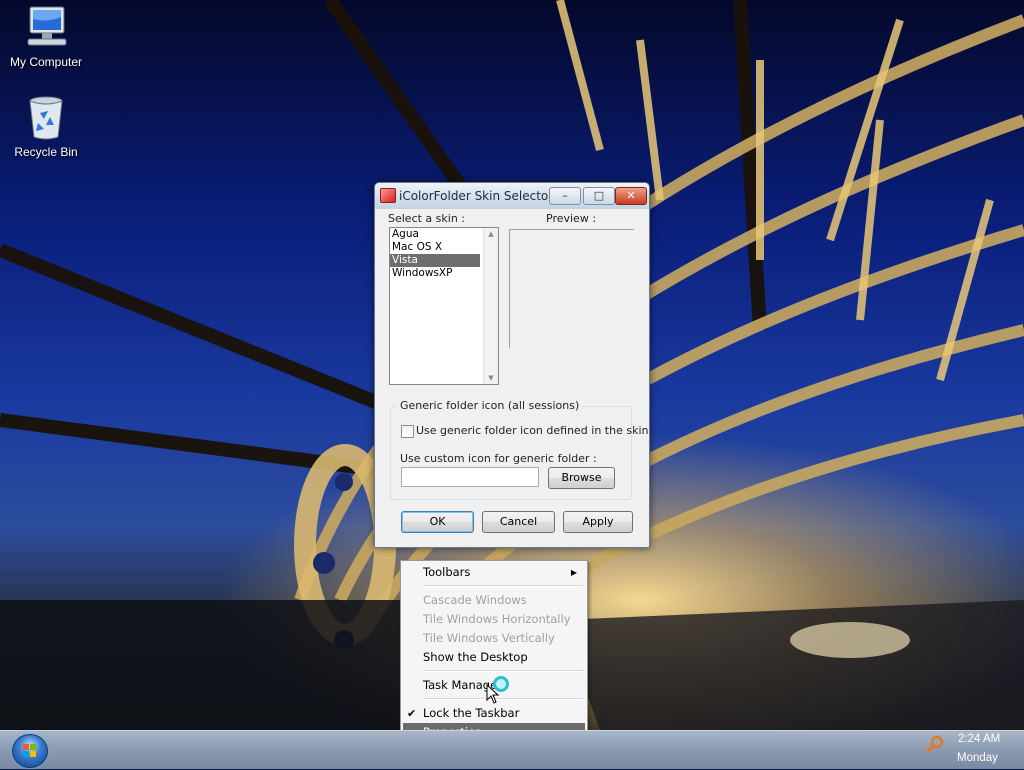 This screenshot has width=1024, height=770. What do you see at coordinates (46, 62) in the screenshot?
I see `desktop-icon-label: My Computer` at bounding box center [46, 62].